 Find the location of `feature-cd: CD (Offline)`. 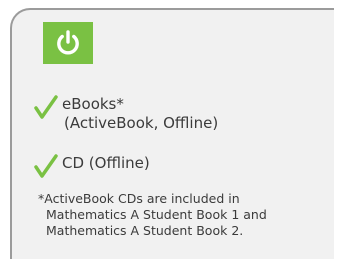

feature-cd: CD (Offline) is located at coordinates (92, 166).